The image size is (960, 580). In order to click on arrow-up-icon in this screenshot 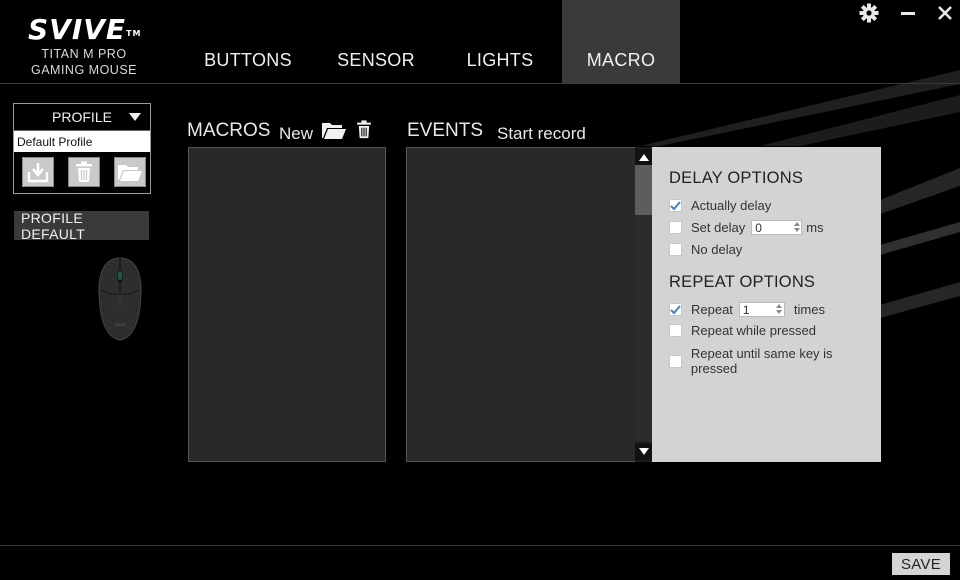, I will do `click(643, 157)`.